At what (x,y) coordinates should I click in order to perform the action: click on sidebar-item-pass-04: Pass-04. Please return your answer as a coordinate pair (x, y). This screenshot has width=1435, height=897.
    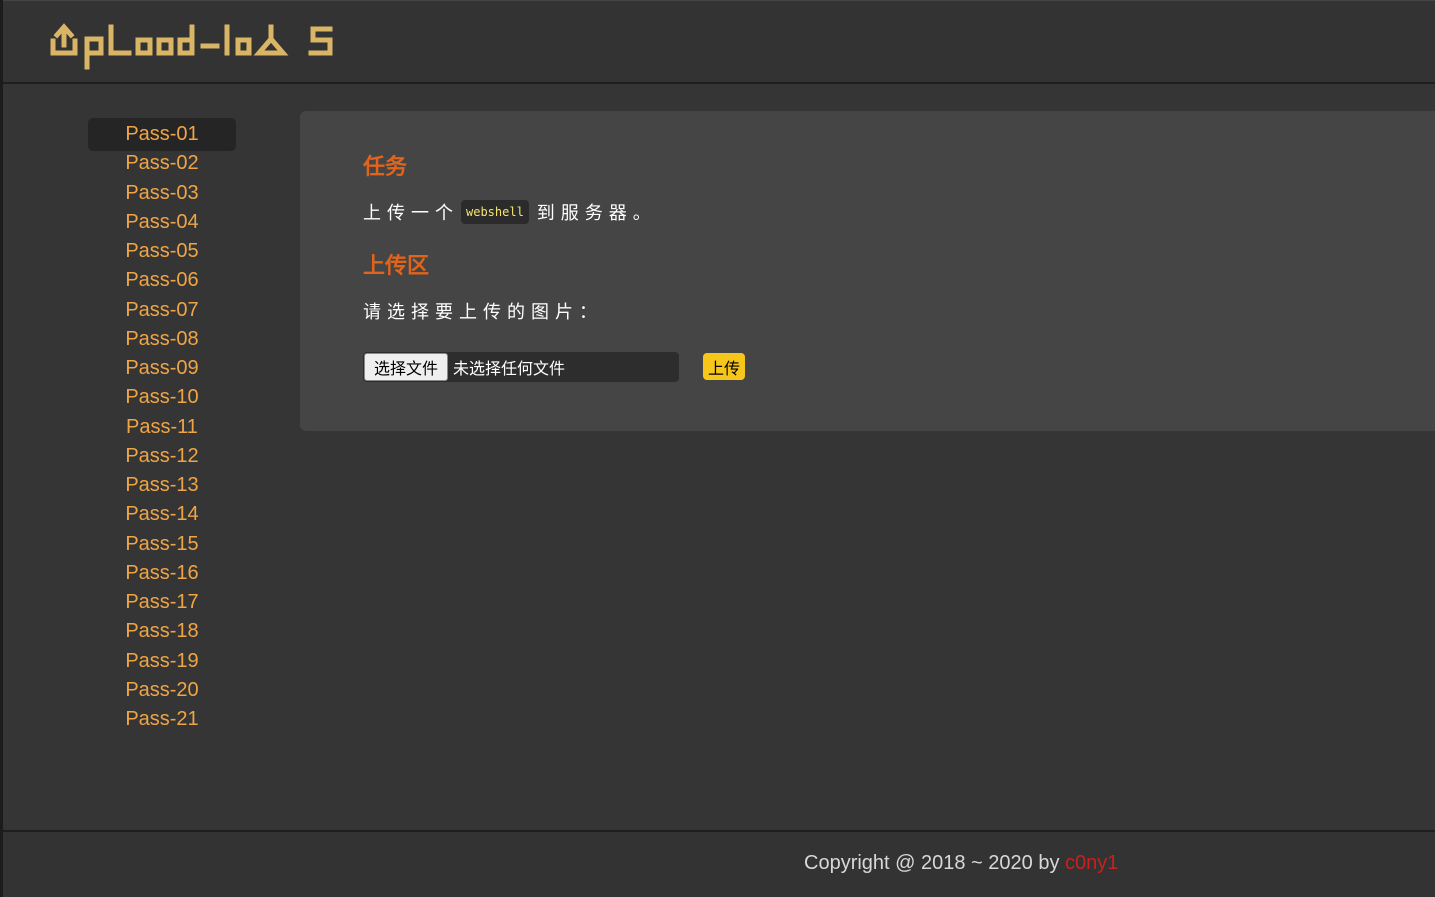
    Looking at the image, I should click on (162, 220).